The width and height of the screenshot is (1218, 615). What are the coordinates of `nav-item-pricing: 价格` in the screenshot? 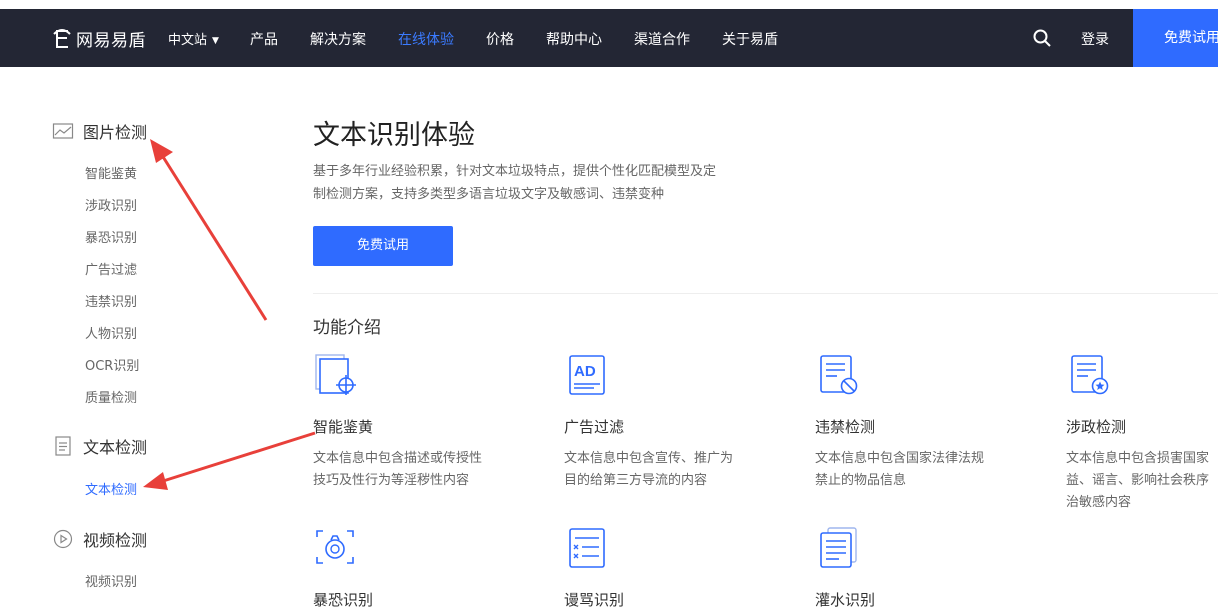 It's located at (500, 39).